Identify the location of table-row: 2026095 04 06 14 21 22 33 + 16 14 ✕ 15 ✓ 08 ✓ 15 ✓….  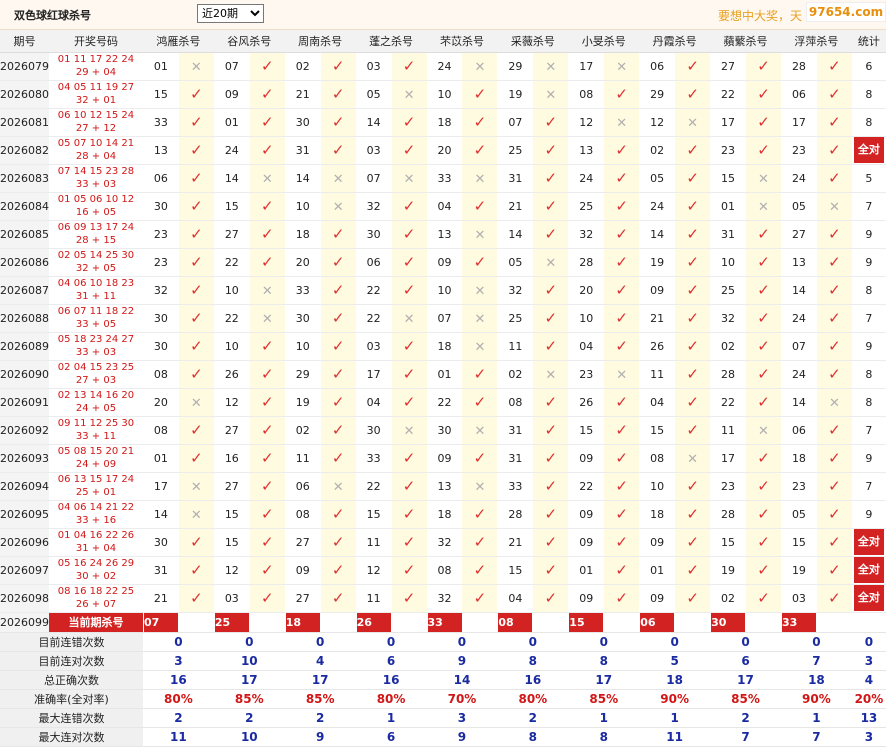
(443, 514).